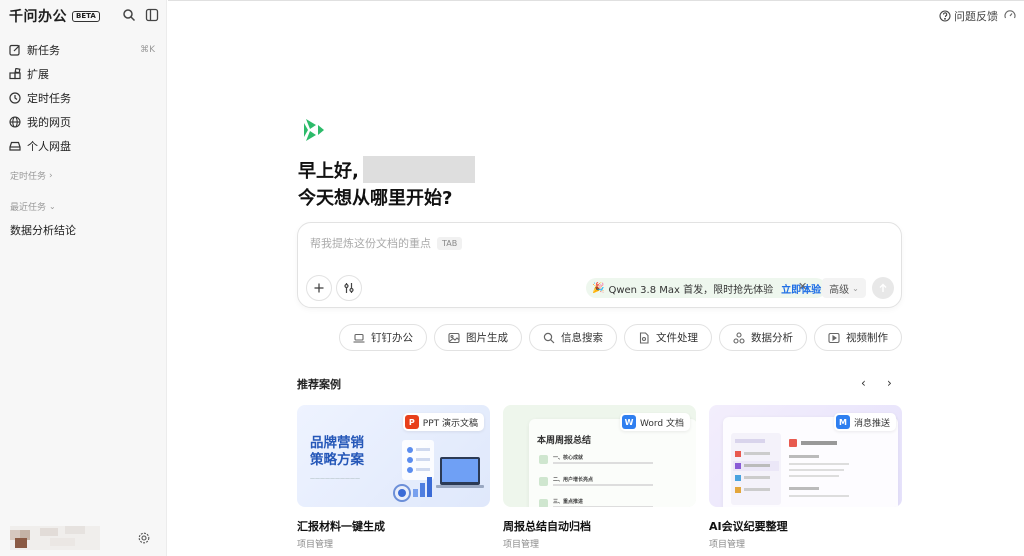  I want to click on row-title: 二、用户增长亮点, so click(573, 480).